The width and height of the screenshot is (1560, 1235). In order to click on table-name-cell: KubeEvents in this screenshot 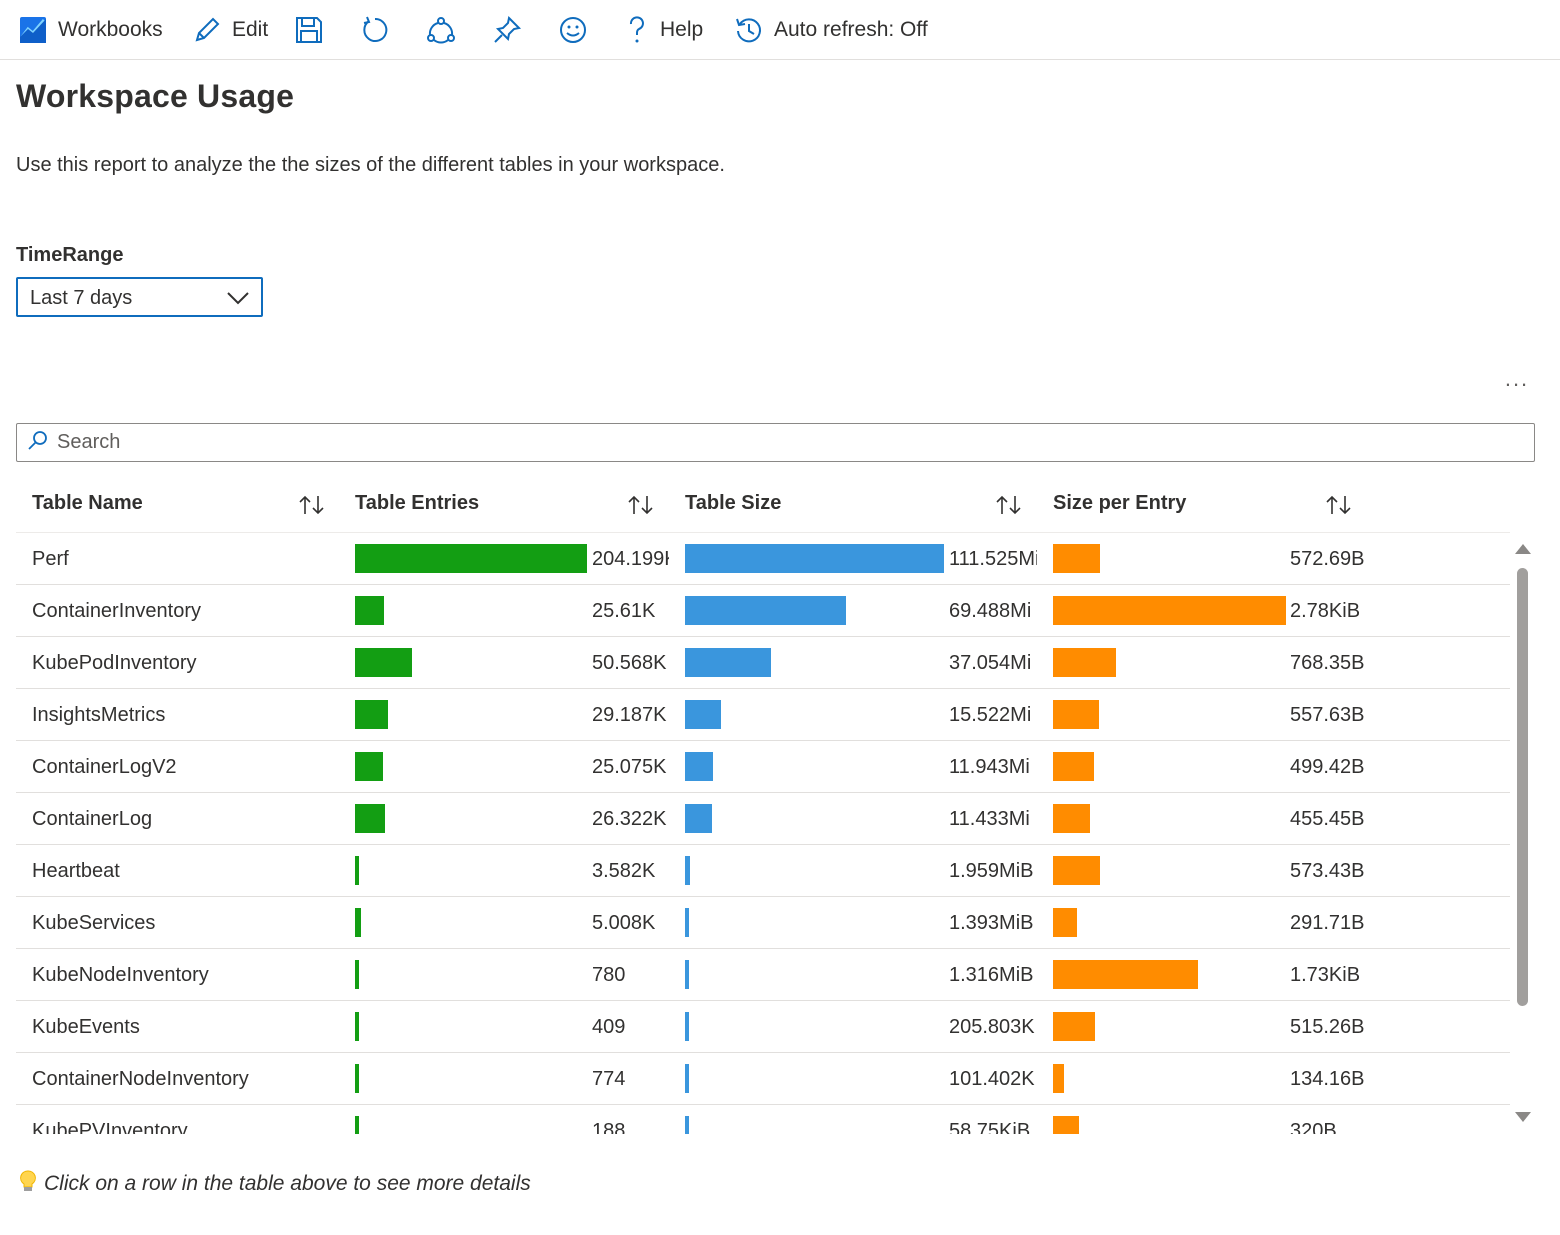, I will do `click(86, 1027)`.